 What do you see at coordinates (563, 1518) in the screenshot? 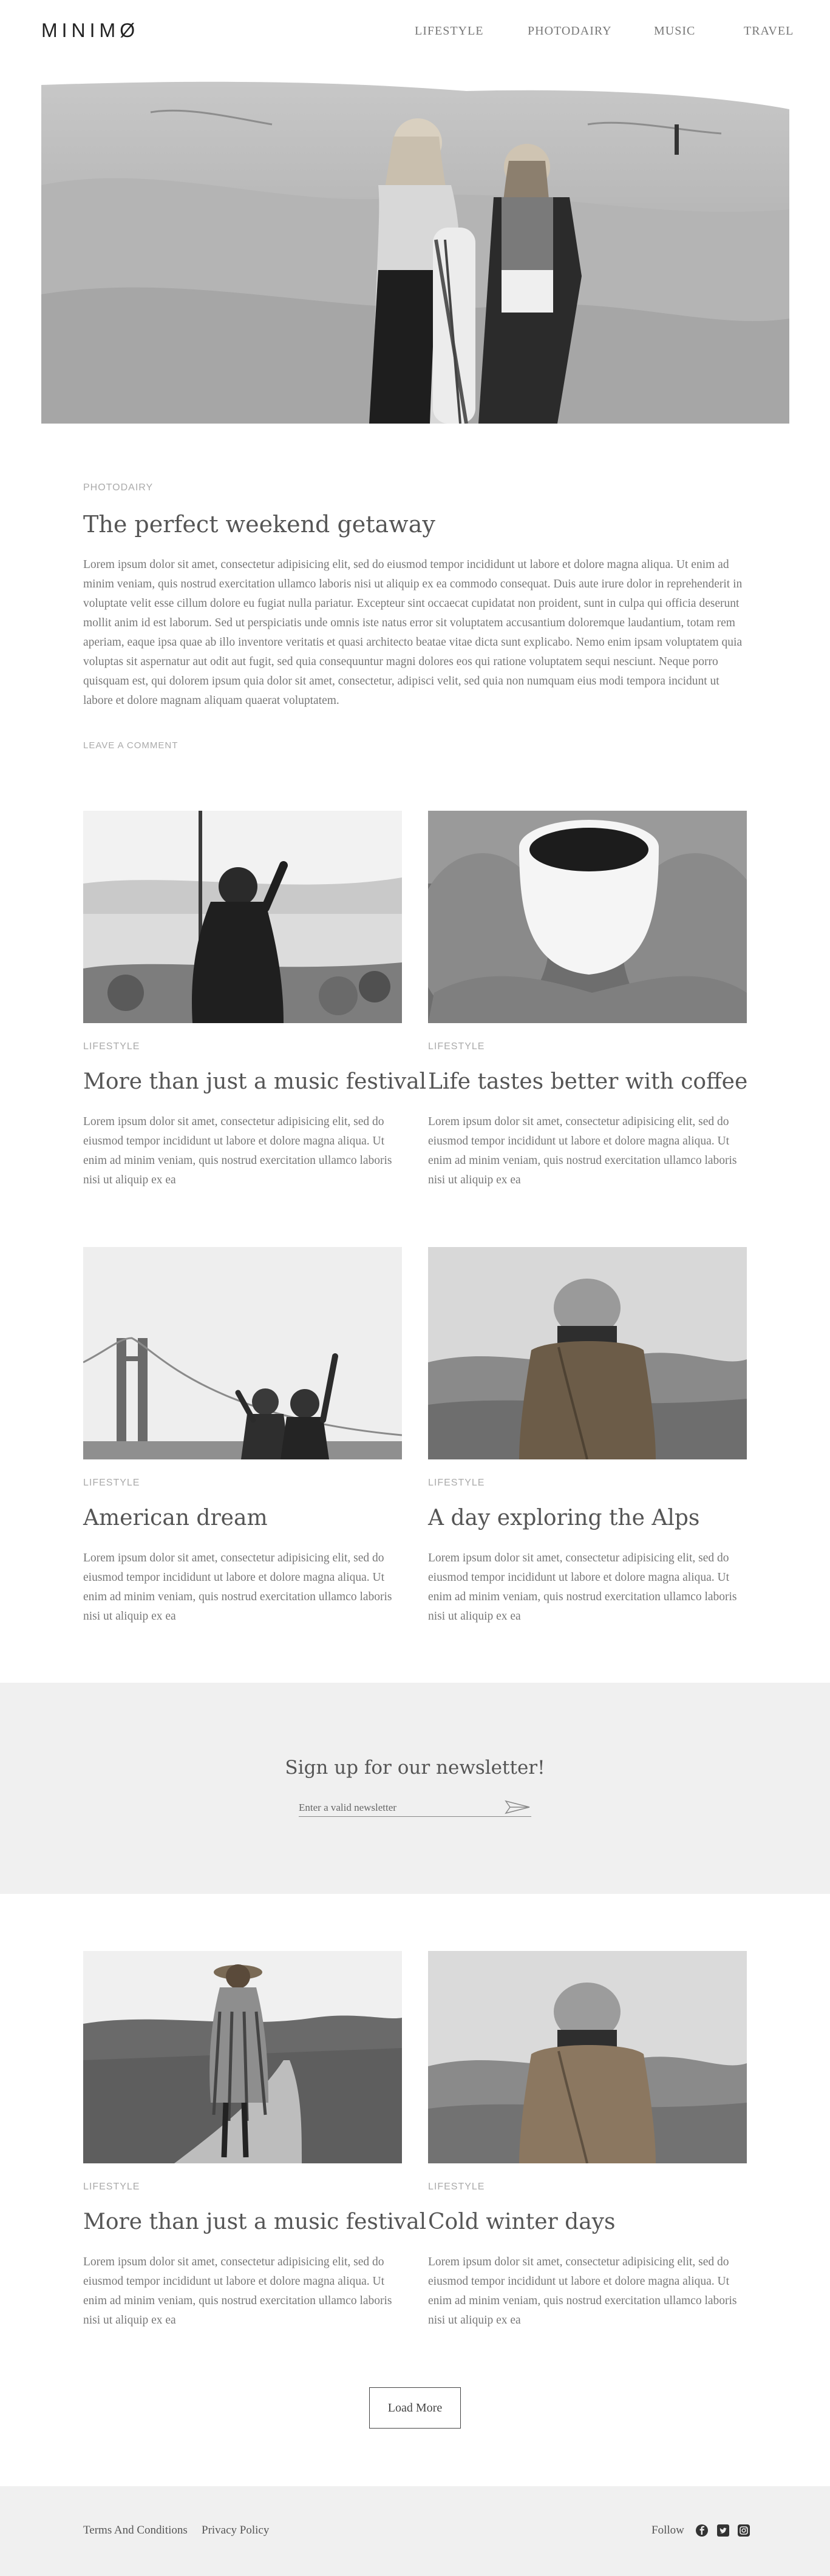
I see `post-title: A day exploring the Alps` at bounding box center [563, 1518].